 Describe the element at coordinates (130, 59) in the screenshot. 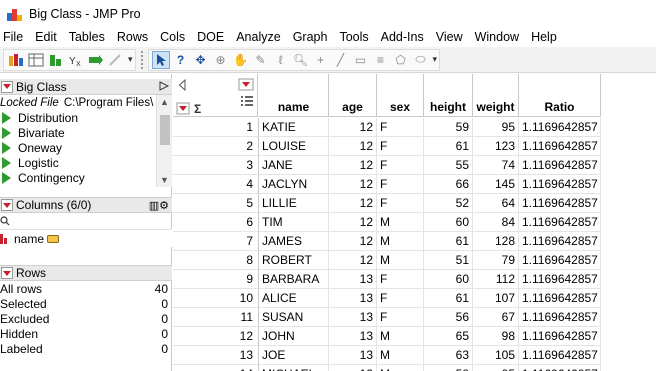

I see `toolbar-overflow-icon: ▾` at that location.